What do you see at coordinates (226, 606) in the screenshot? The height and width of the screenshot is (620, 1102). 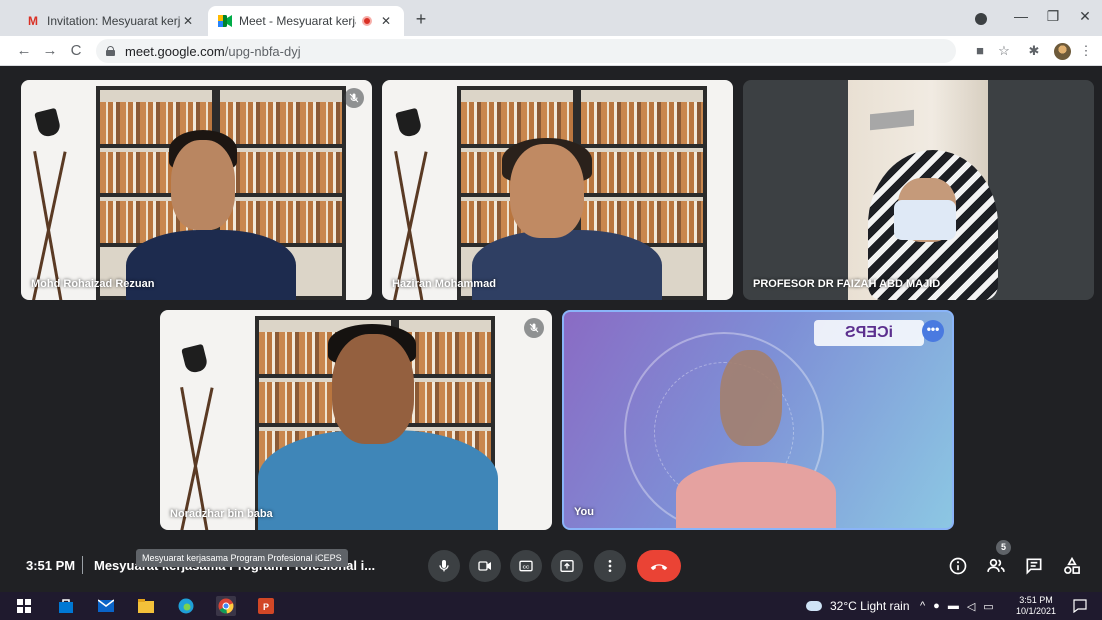 I see `chrome-taskbar-icon` at bounding box center [226, 606].